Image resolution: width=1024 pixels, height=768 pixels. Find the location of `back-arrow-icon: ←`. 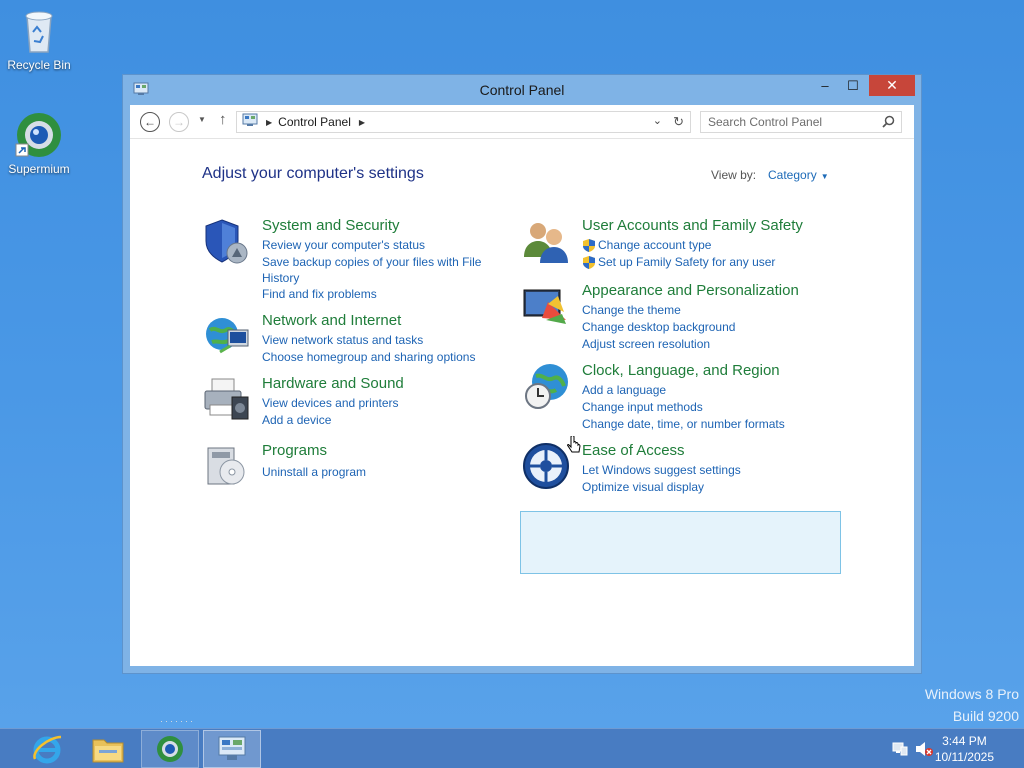

back-arrow-icon: ← is located at coordinates (150, 122).